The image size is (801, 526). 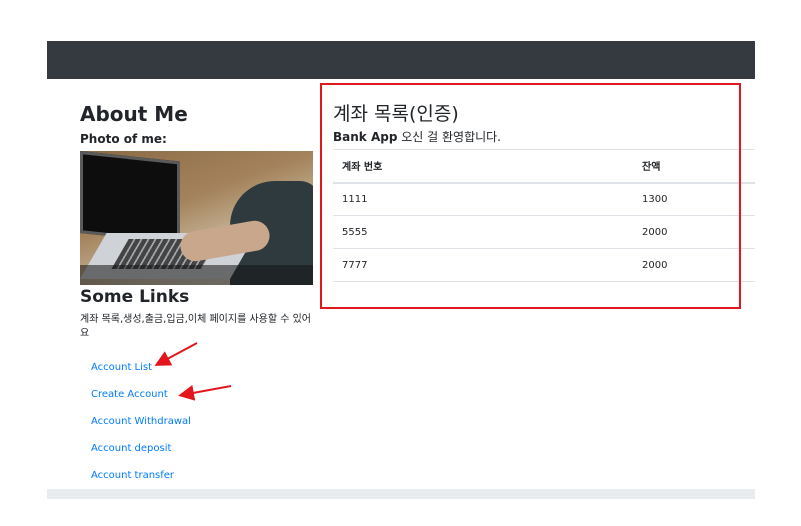 I want to click on nav-item-create-account: Create Account, so click(x=200, y=391).